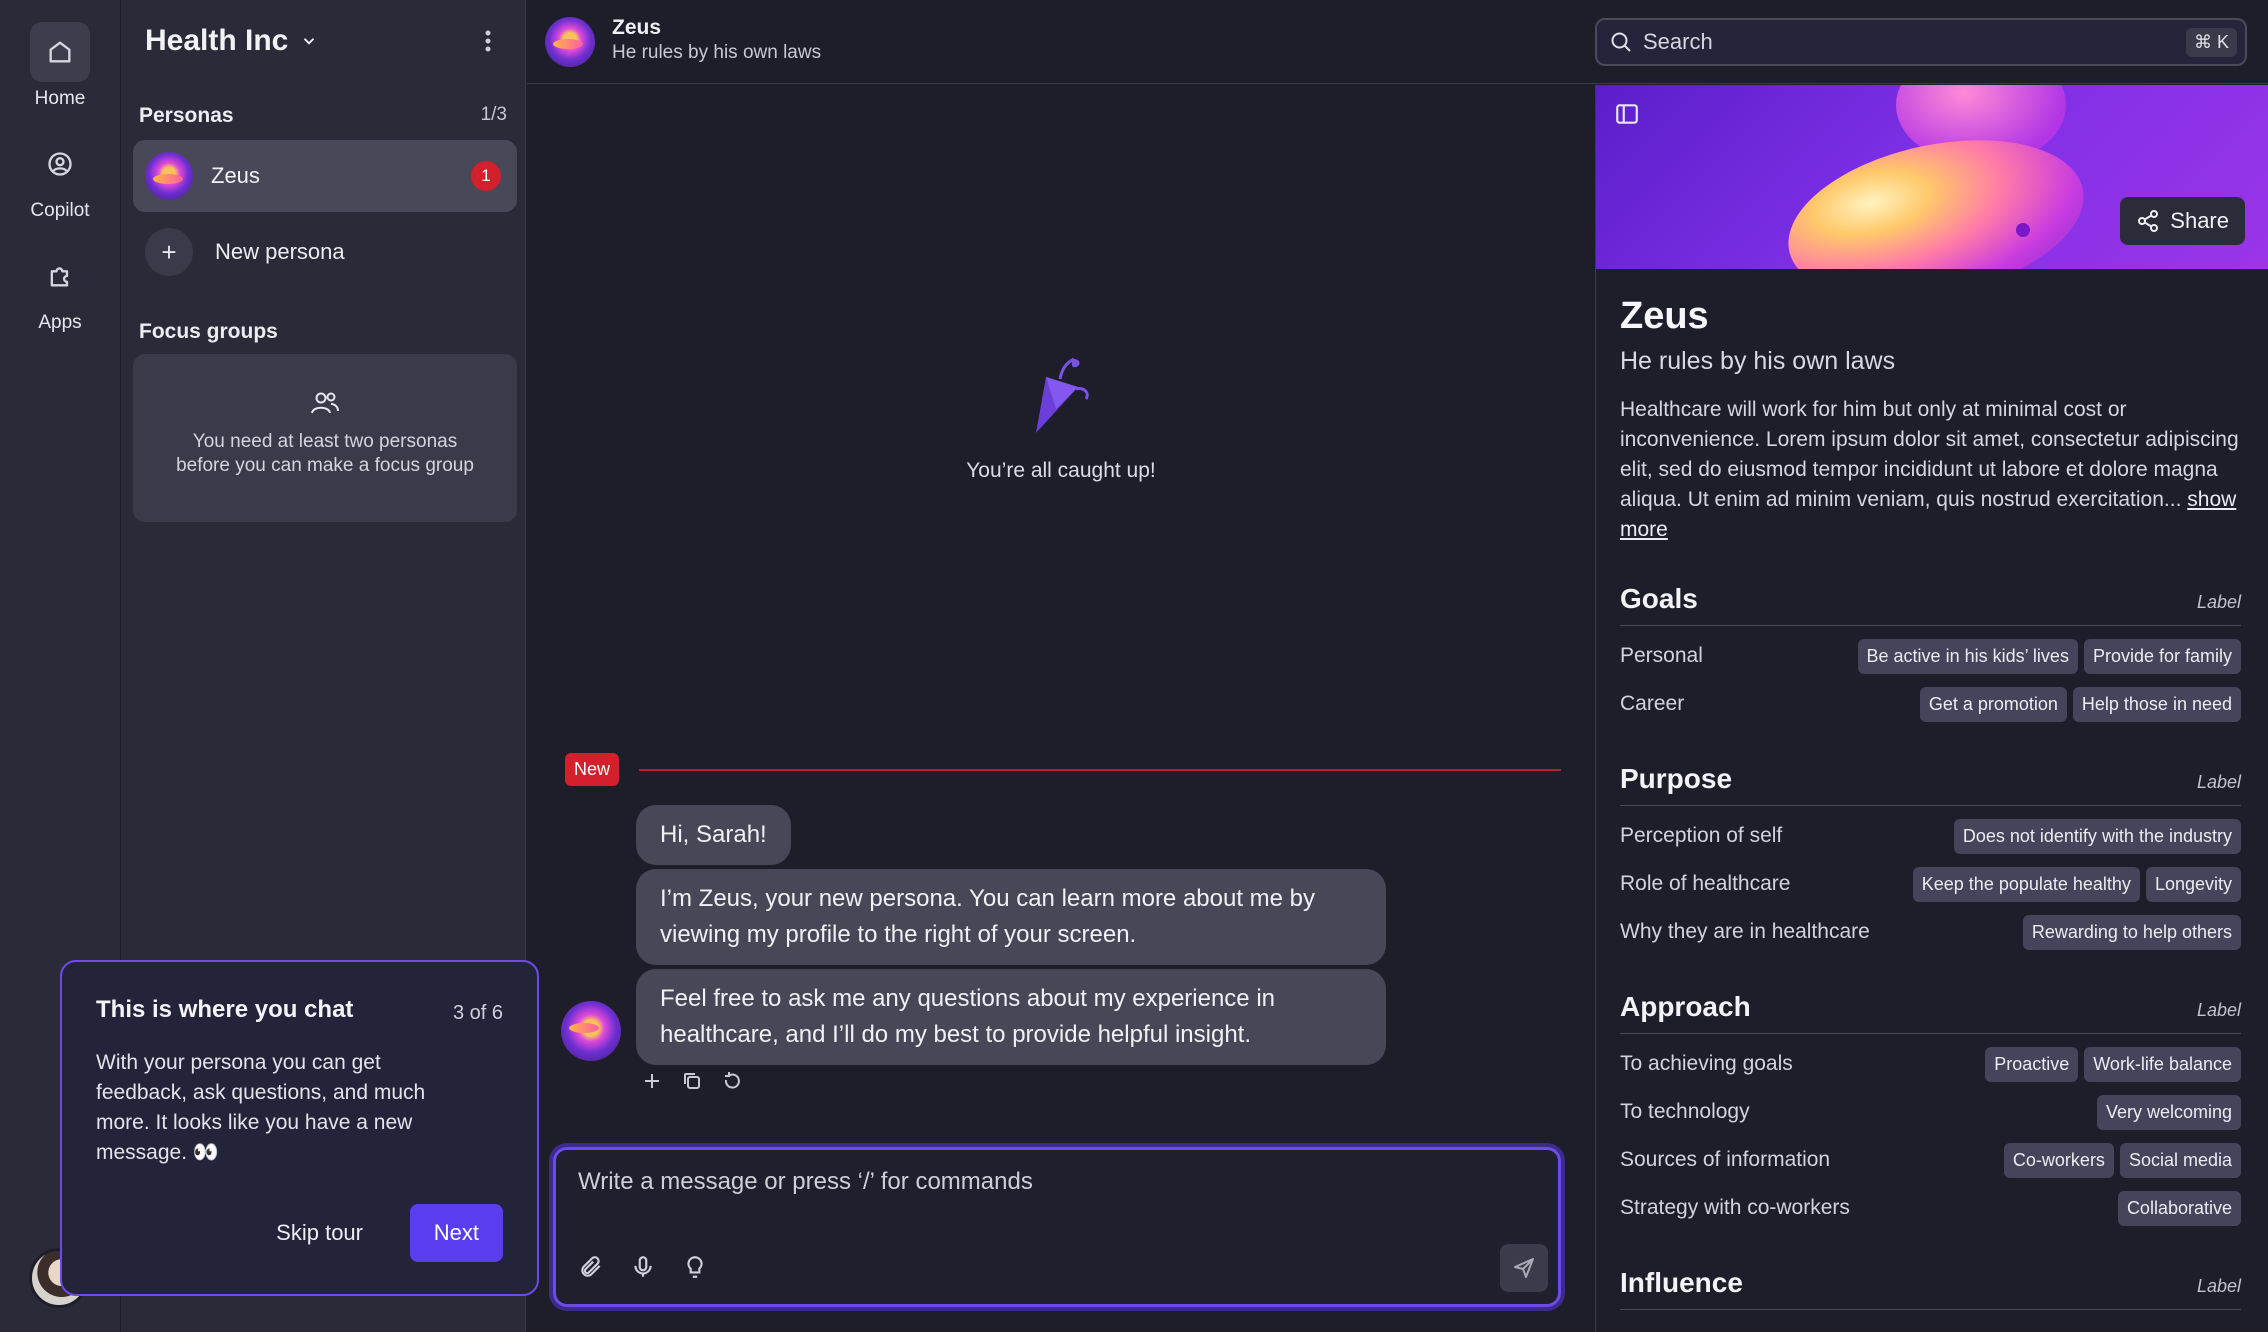 The height and width of the screenshot is (1332, 2268). What do you see at coordinates (591, 1267) in the screenshot?
I see `attach-icon` at bounding box center [591, 1267].